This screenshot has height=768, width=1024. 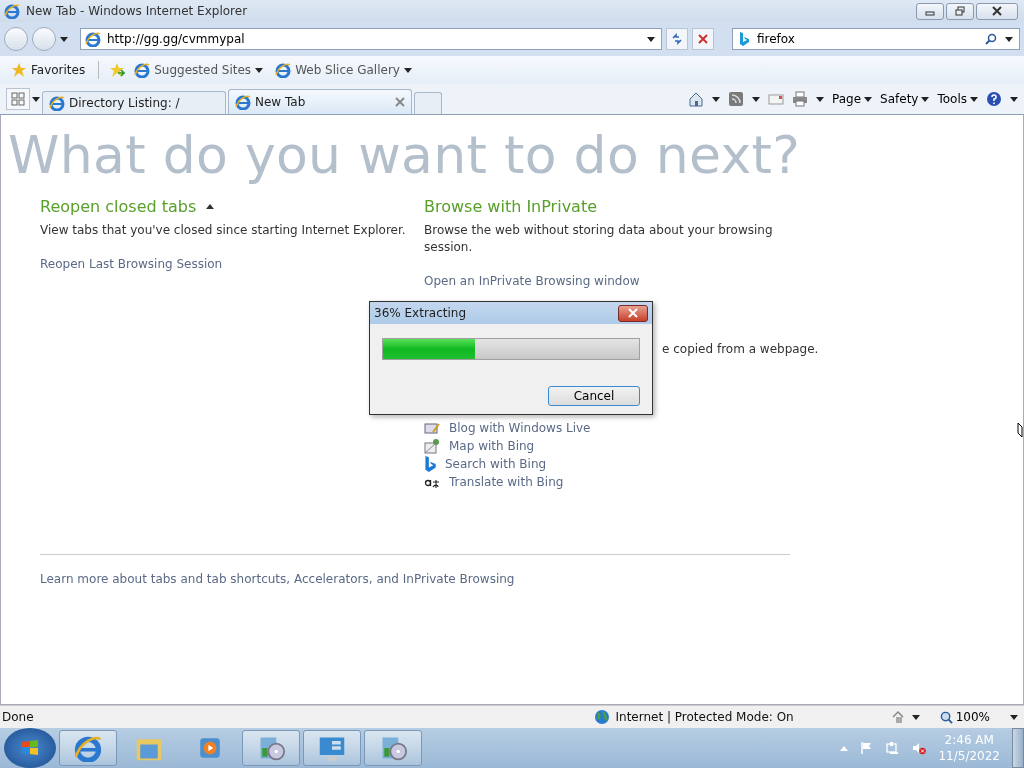 What do you see at coordinates (223, 230) in the screenshot?
I see `section-text: View tabs that you've closed since starting Internet Explorer.` at bounding box center [223, 230].